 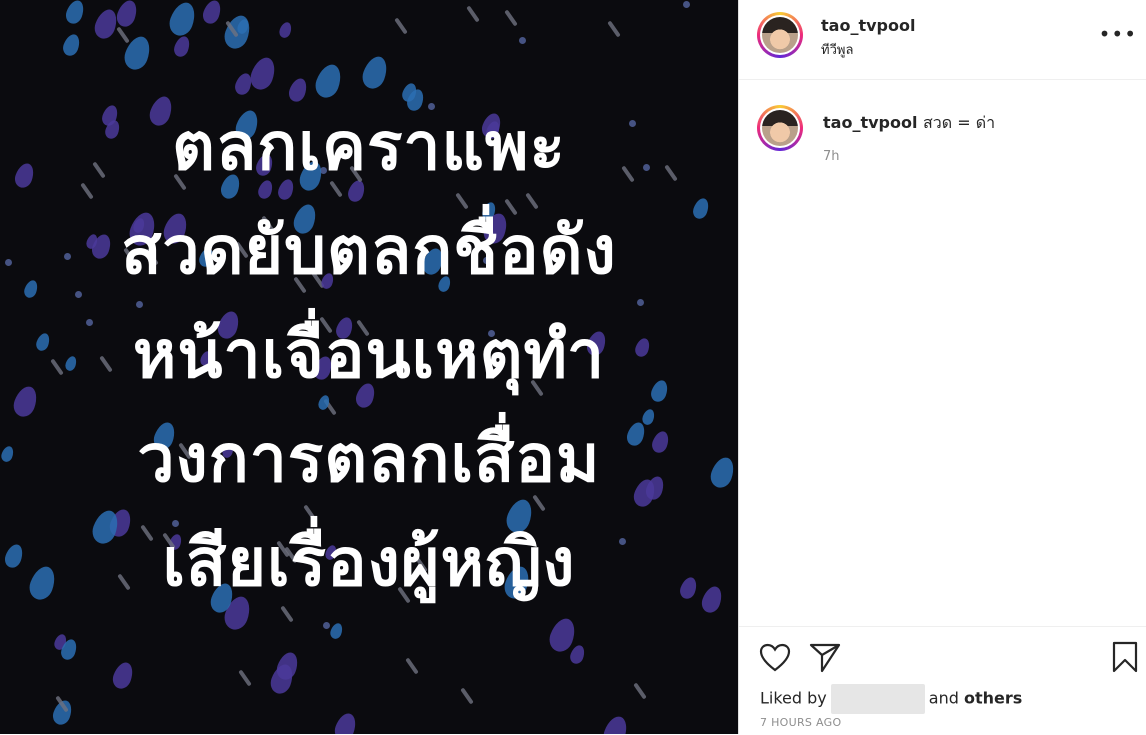 I want to click on poster-line-2: สวดยับตลกชื่อดัง, so click(x=369, y=250).